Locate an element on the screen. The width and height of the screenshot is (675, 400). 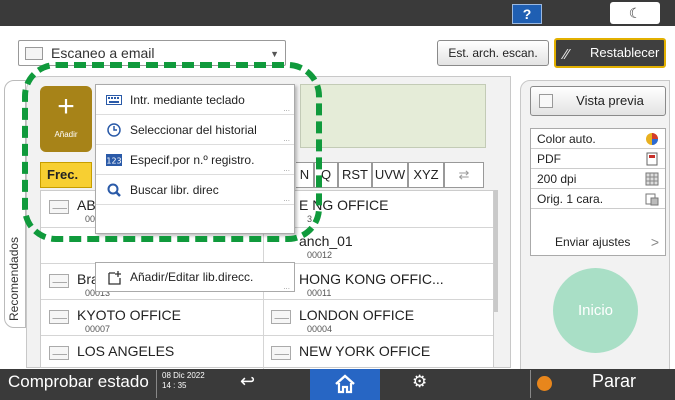
entry-name: KYOTO OFFICE is located at coordinates (129, 315).